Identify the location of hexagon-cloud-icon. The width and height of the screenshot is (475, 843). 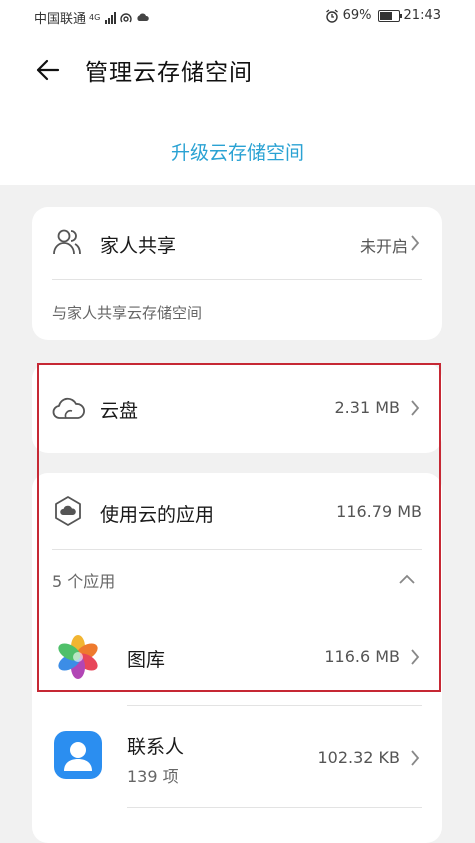
(68, 511).